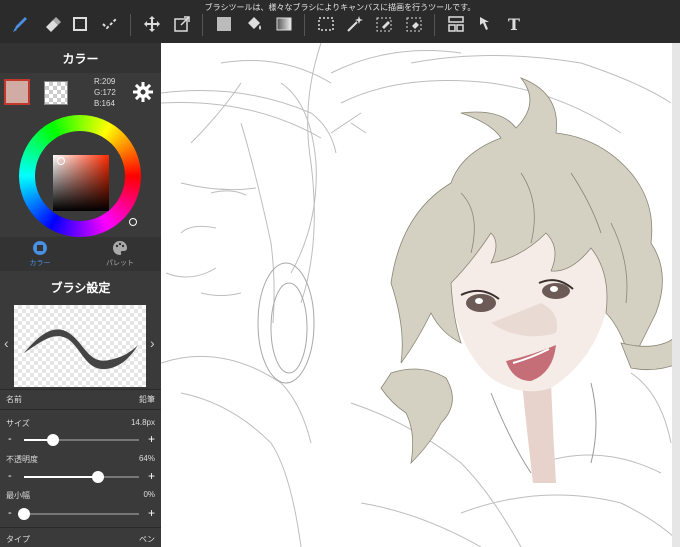  Describe the element at coordinates (97, 477) in the screenshot. I see `opacity-slider-knob` at that location.